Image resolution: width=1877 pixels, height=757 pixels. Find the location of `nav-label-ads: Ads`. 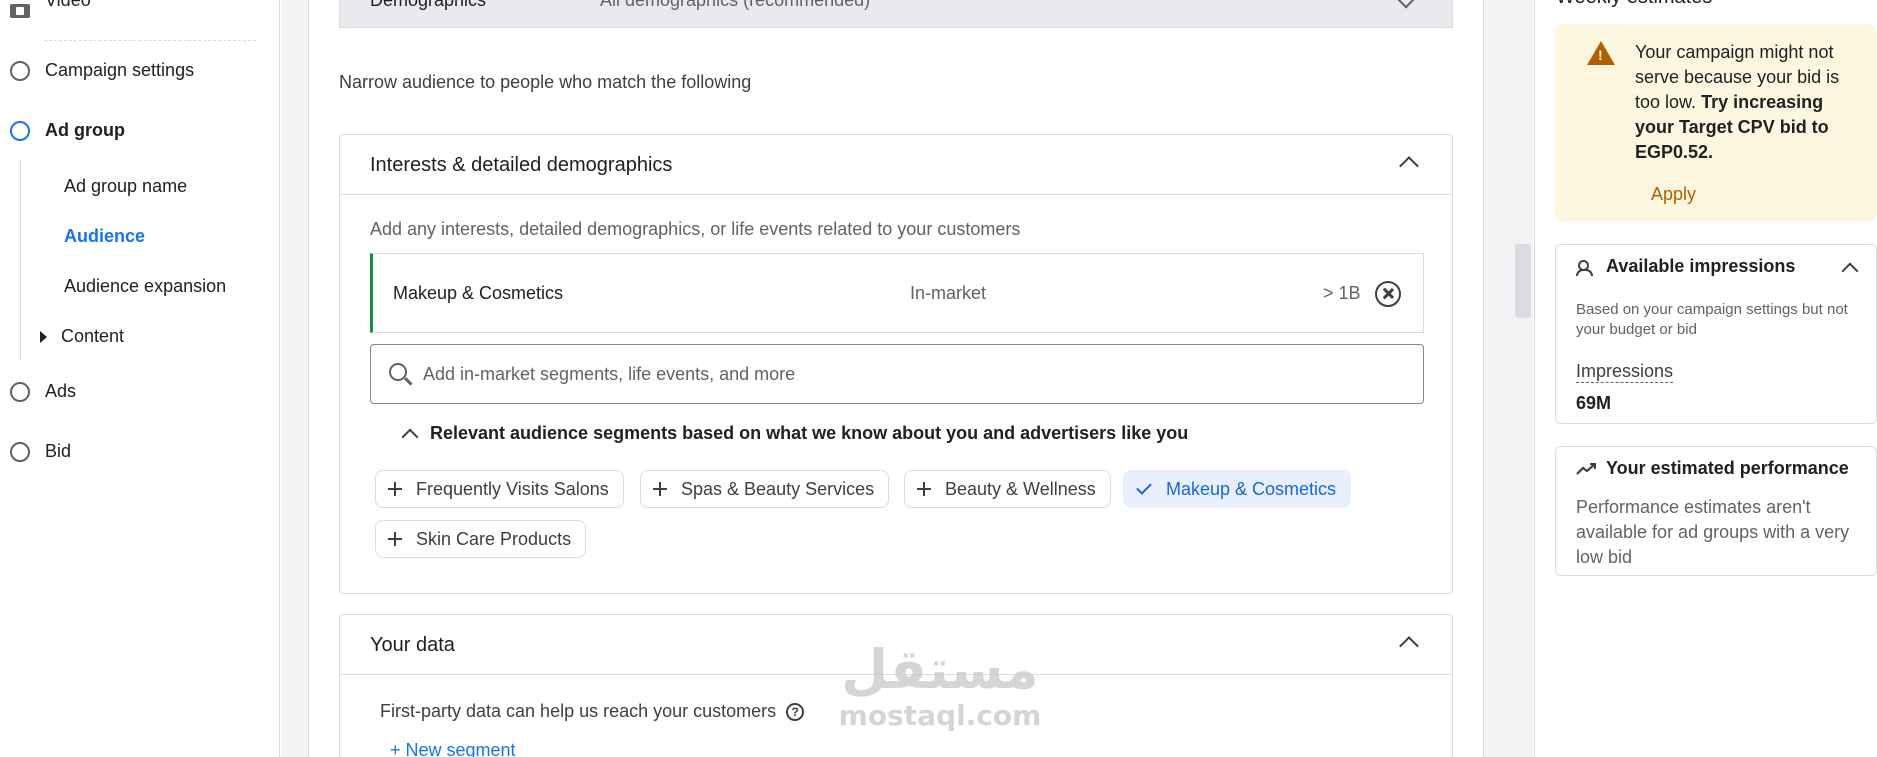

nav-label-ads: Ads is located at coordinates (61, 391).